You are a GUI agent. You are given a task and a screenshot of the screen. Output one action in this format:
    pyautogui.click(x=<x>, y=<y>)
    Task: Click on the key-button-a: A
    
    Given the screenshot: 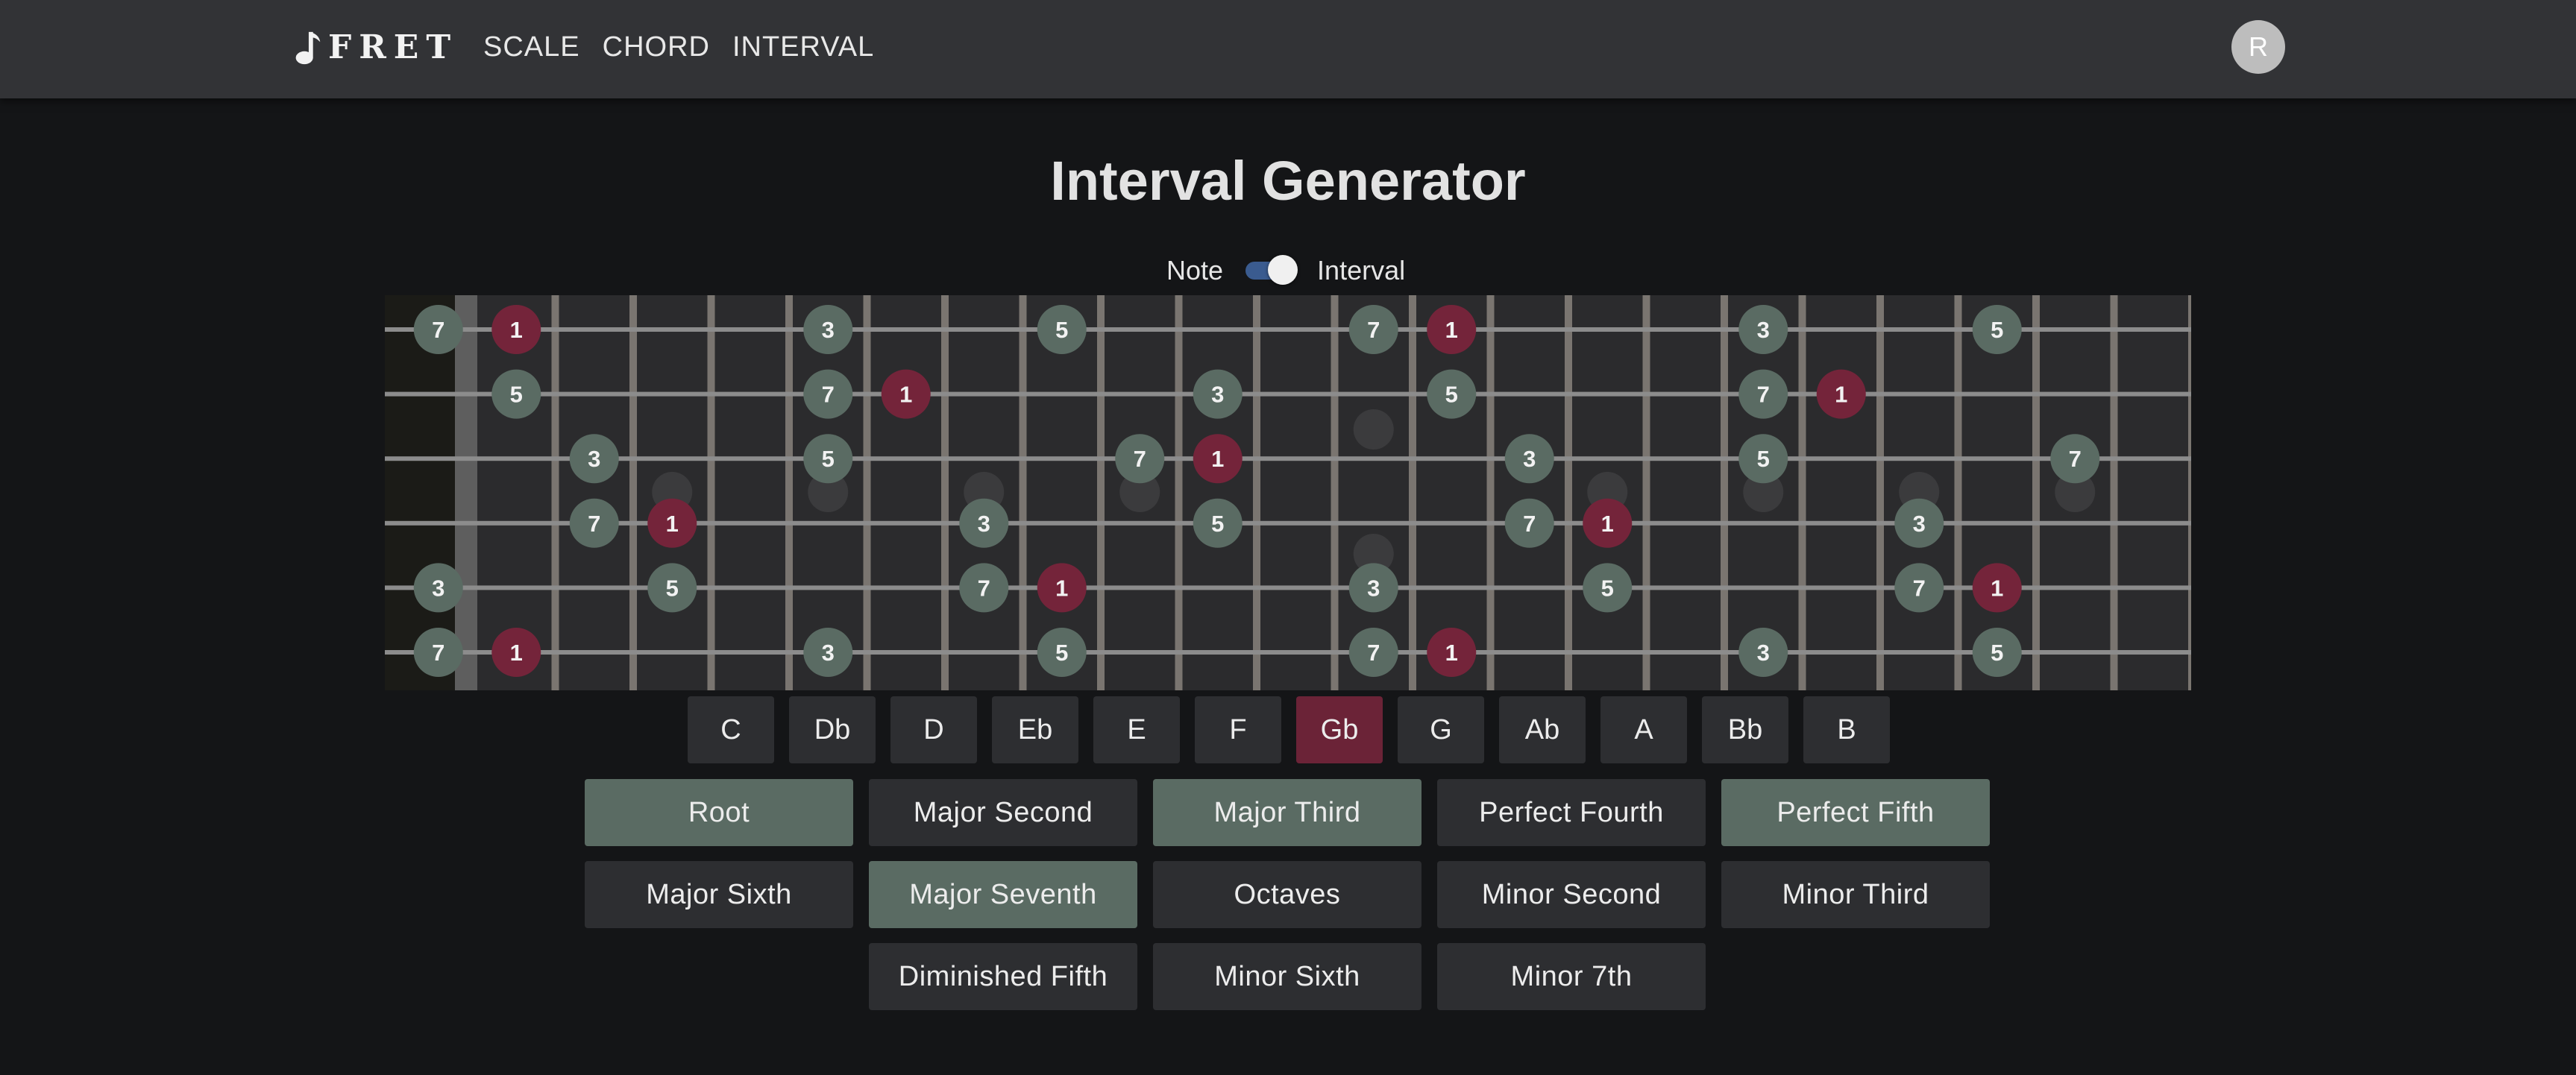 What is the action you would take?
    pyautogui.click(x=1643, y=729)
    